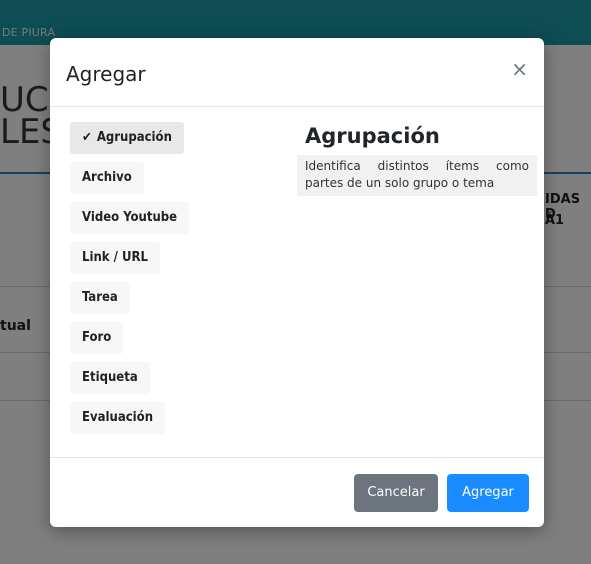 This screenshot has height=564, width=591. I want to click on dialog-header: Agregar ×, so click(297, 72).